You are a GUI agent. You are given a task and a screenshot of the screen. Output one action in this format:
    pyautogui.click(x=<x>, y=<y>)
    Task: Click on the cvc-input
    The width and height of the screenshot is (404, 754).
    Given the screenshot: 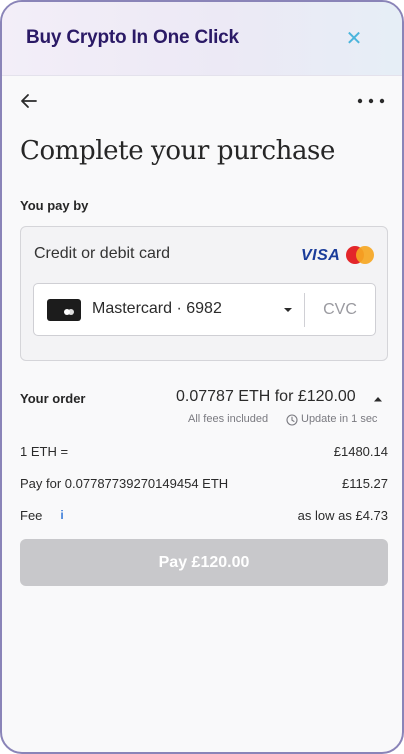 What is the action you would take?
    pyautogui.click(x=340, y=310)
    